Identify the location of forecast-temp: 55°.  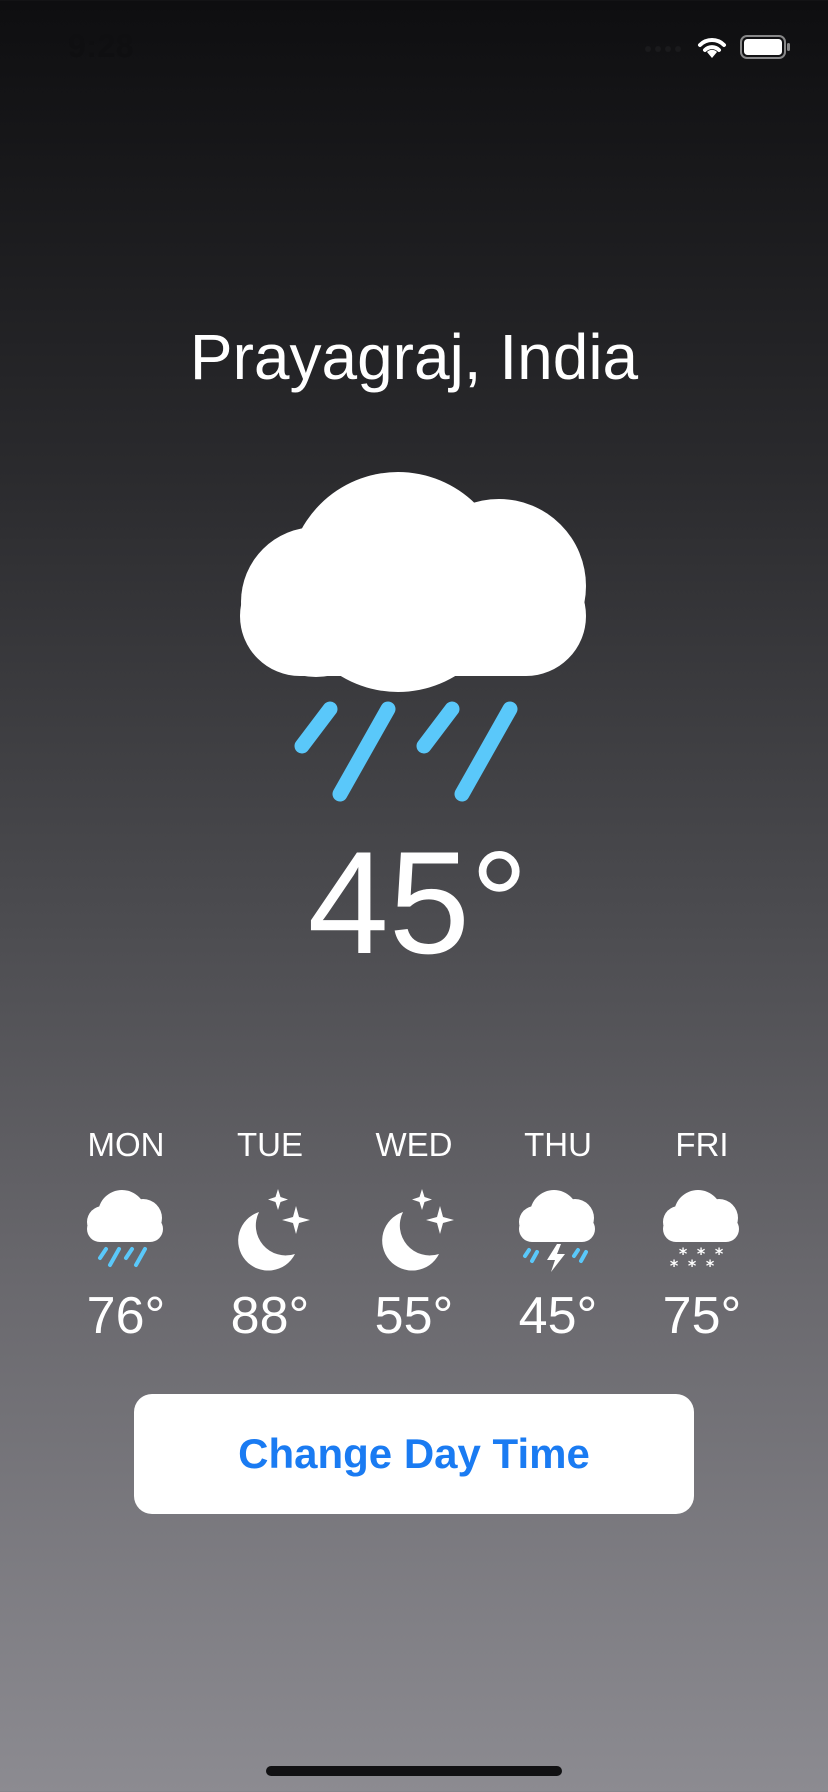
(414, 1316).